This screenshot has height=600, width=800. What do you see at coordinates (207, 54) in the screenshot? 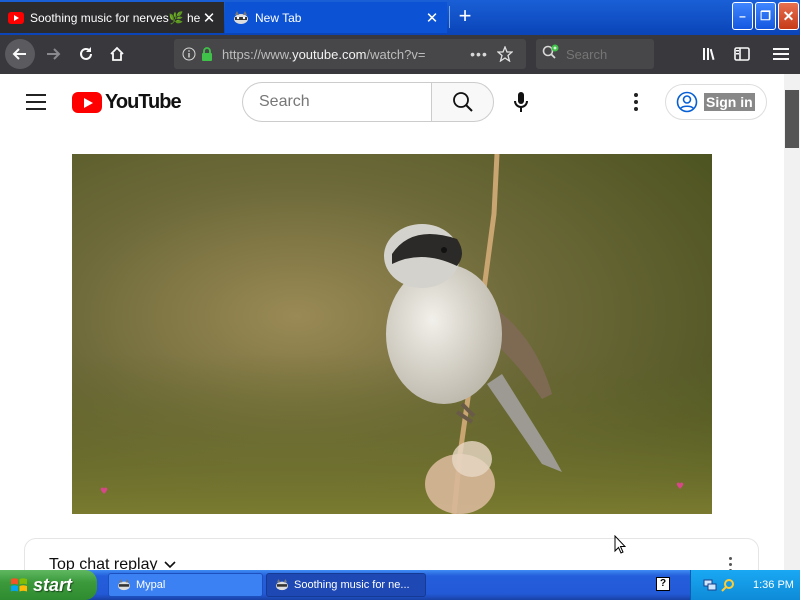
I see `lock-icon` at bounding box center [207, 54].